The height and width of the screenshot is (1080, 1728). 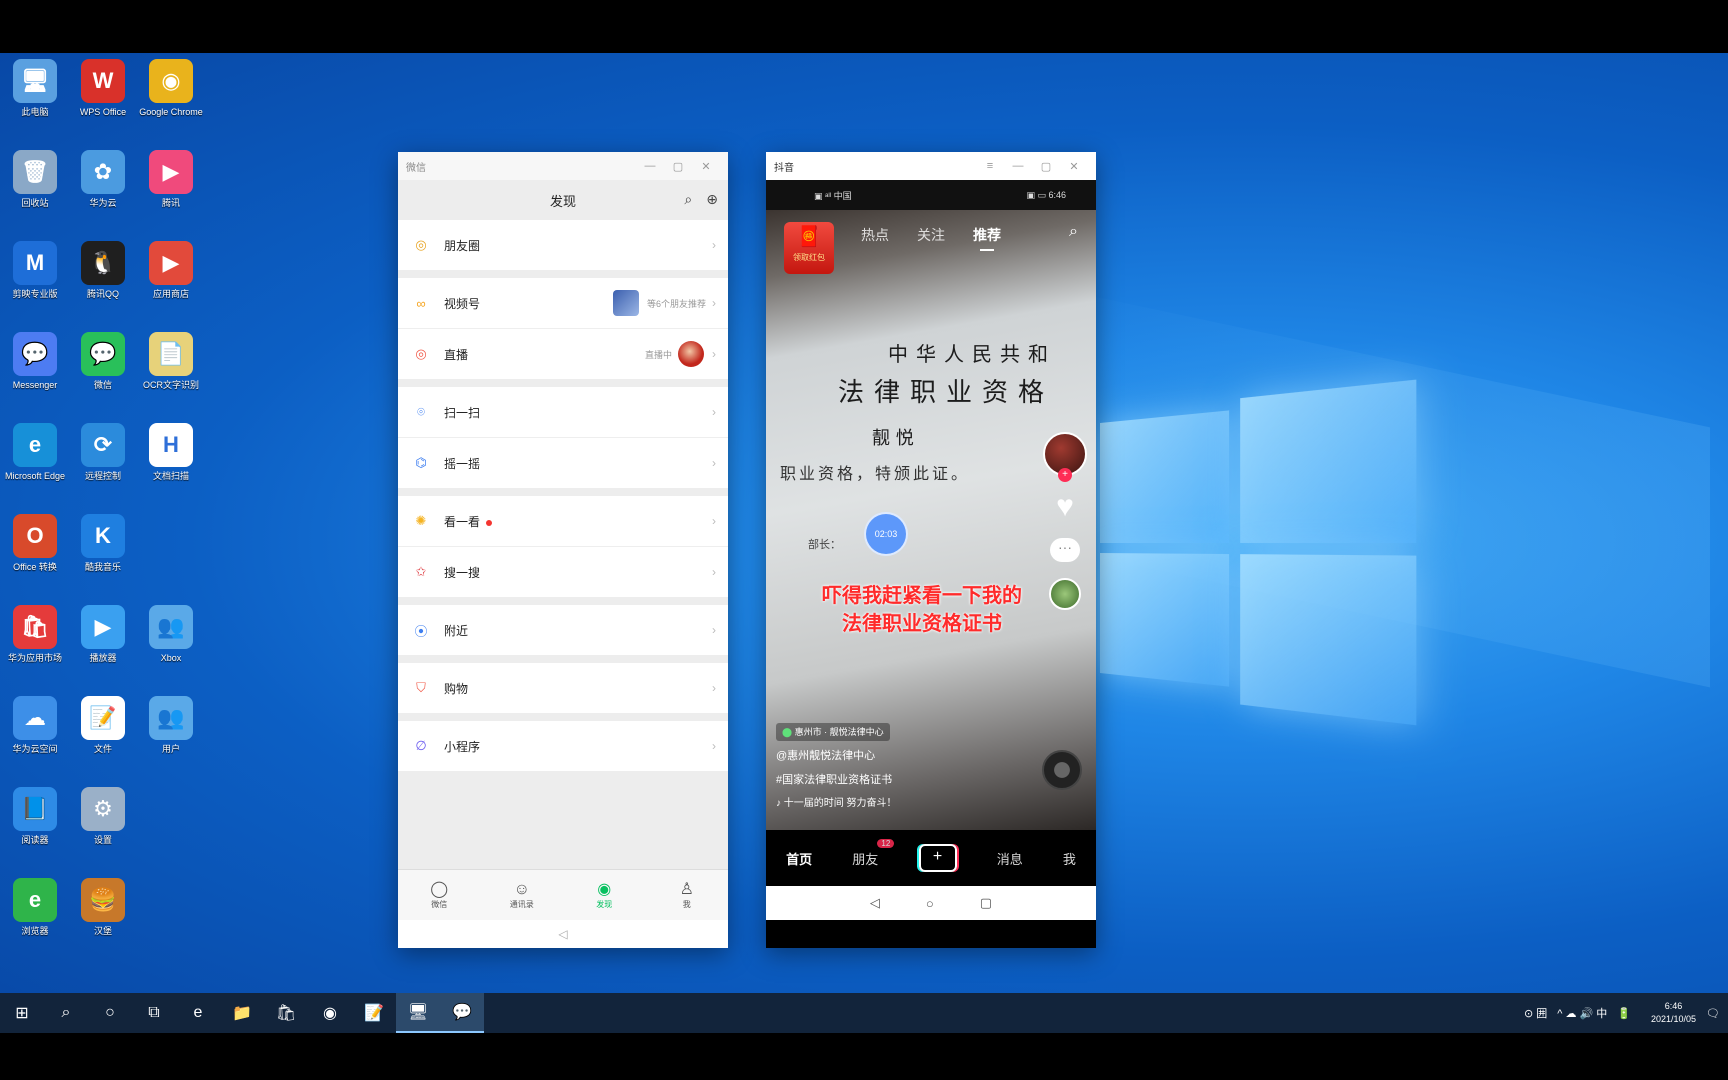 I want to click on desktop-icon: 💬 Messenger, so click(x=35, y=376).